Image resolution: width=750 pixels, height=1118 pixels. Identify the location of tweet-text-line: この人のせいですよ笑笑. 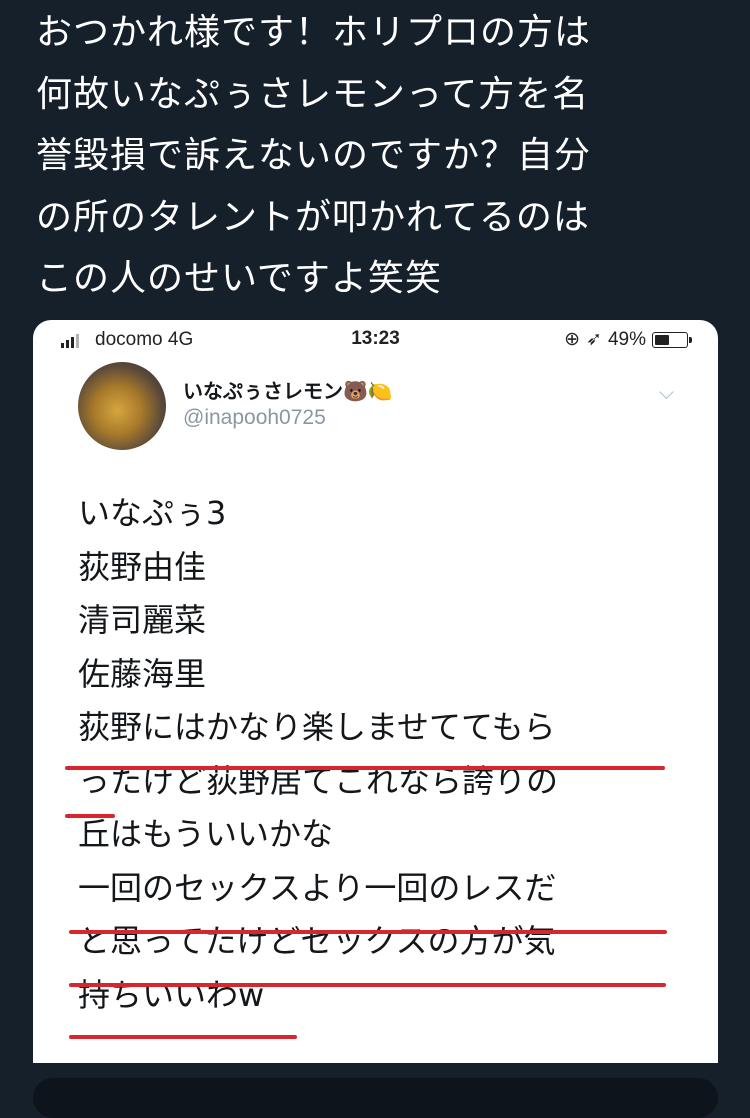
(239, 278).